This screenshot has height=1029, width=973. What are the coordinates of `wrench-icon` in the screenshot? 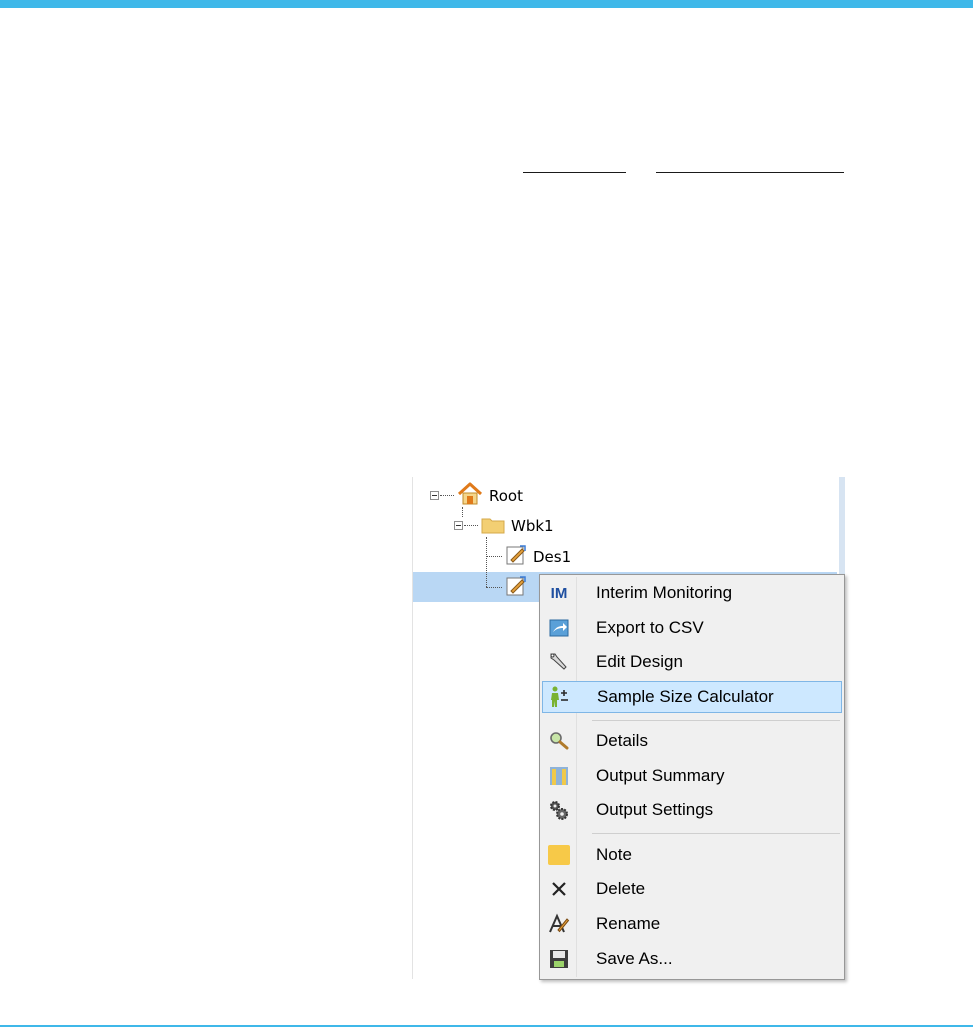 It's located at (559, 662).